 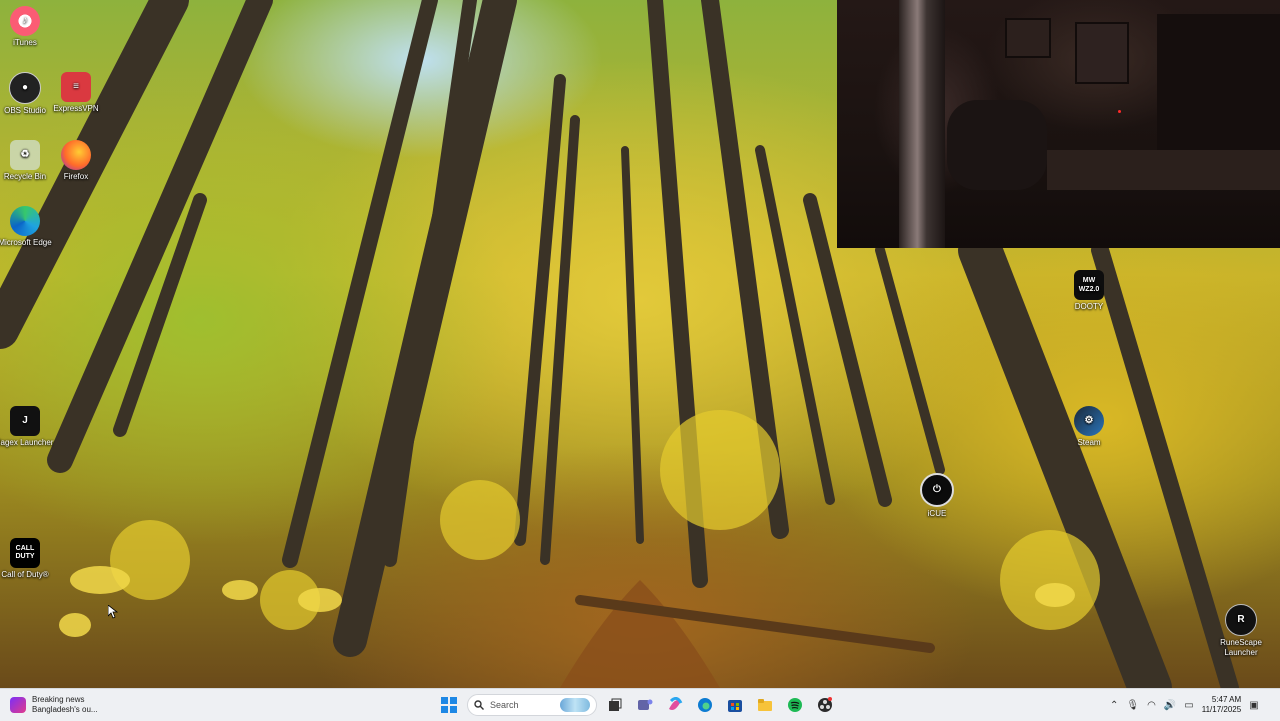 I want to click on cod-logo-line: DUTY, so click(x=25, y=556).